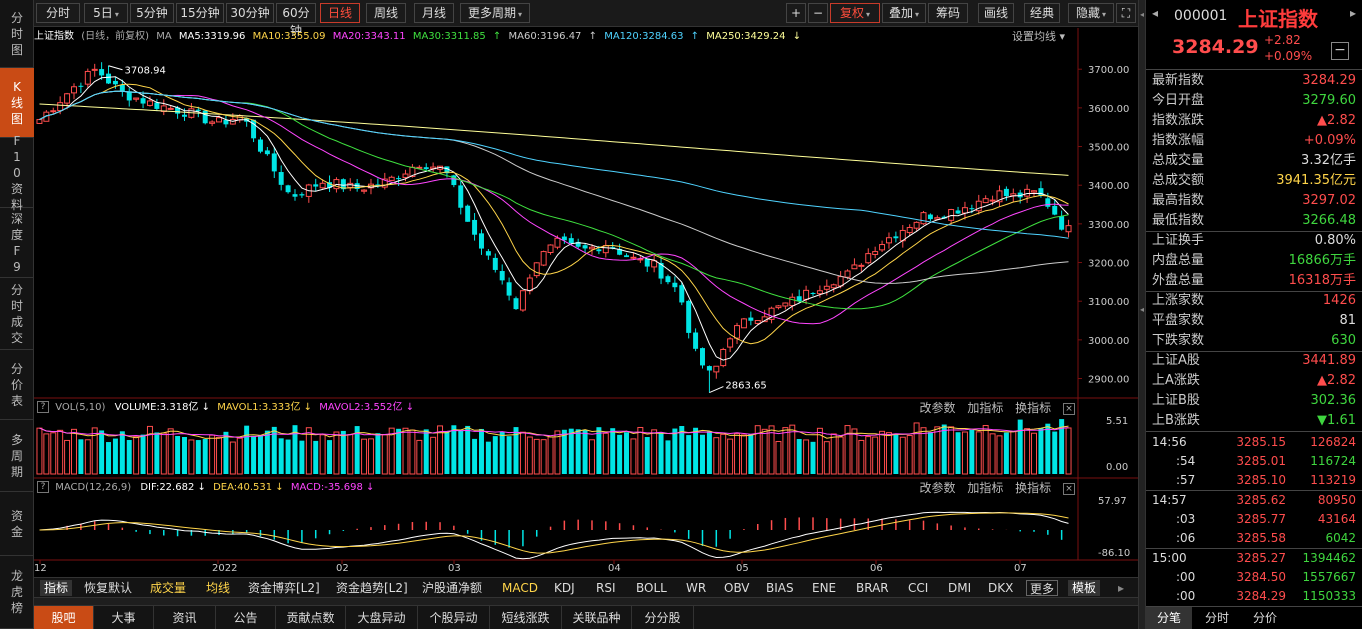 Image resolution: width=1362 pixels, height=629 pixels. Describe the element at coordinates (1335, 240) in the screenshot. I see `quote-row-value: 0.80%` at that location.